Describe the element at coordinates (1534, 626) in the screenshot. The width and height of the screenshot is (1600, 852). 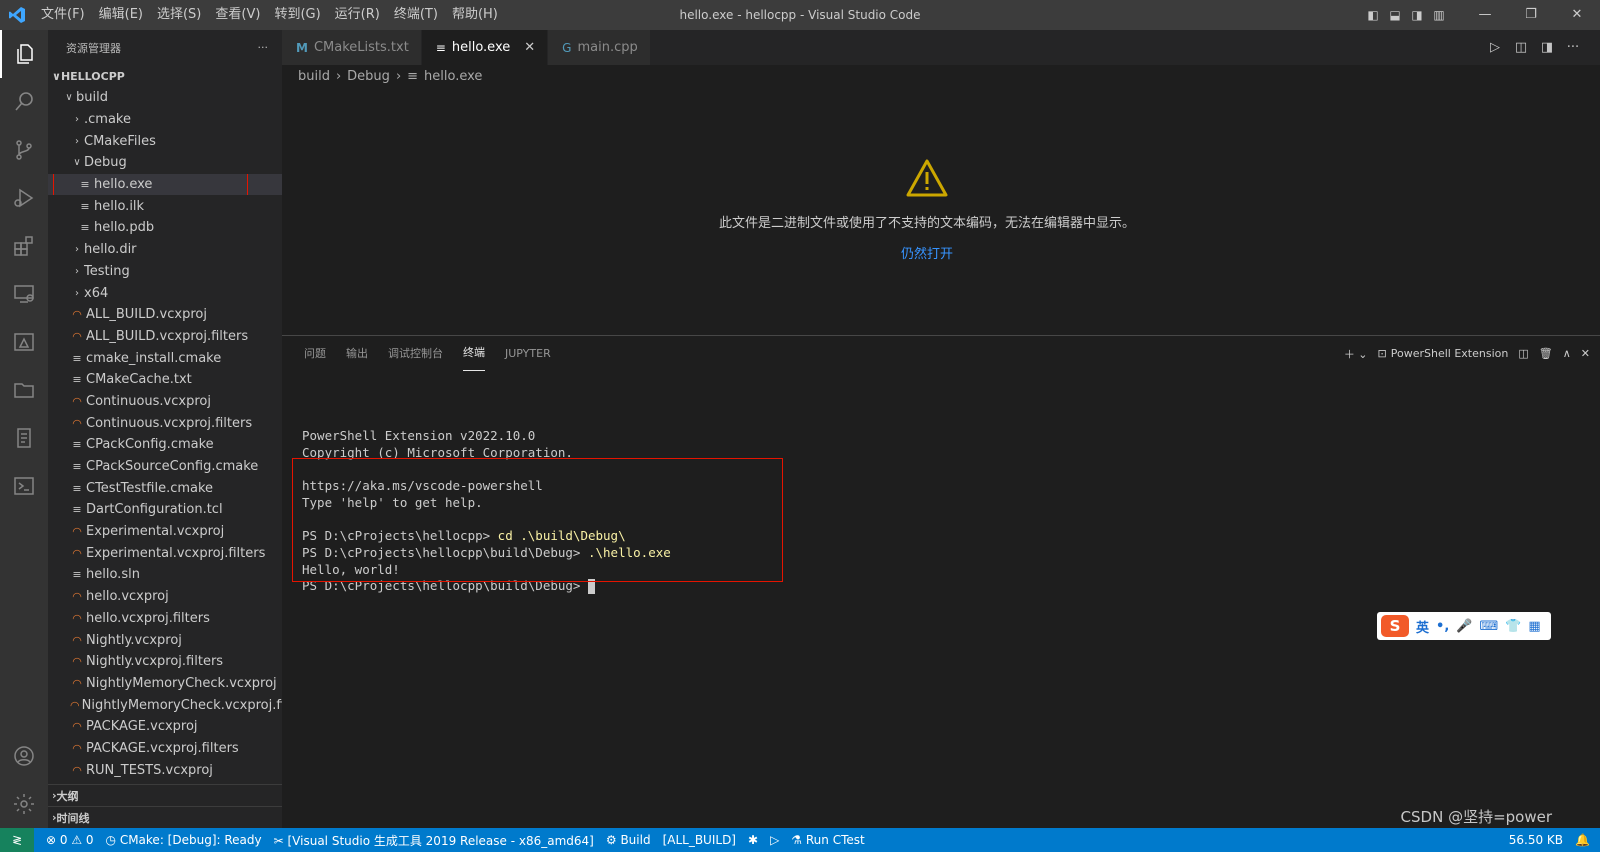
I see `grid-menu-icon: ▦` at that location.